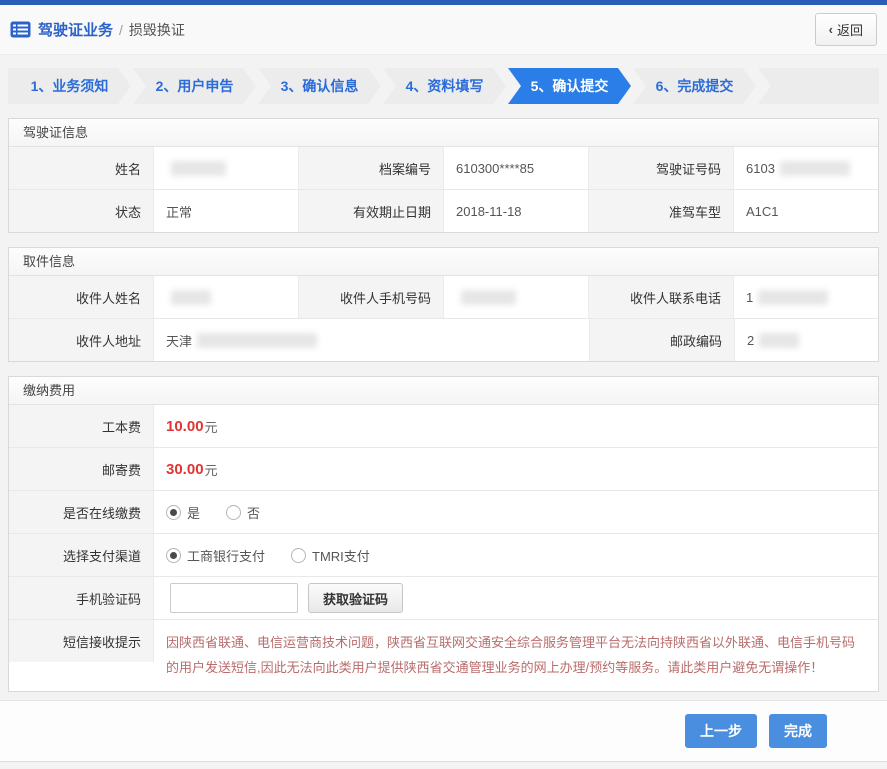 Image resolution: width=887 pixels, height=769 pixels. I want to click on step-5-confirm-submit: 5、确认提交, so click(569, 86).